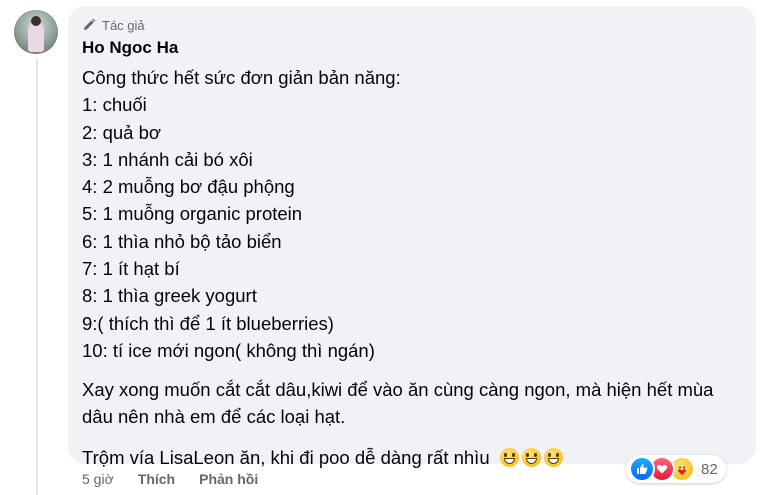 The width and height of the screenshot is (780, 495). Describe the element at coordinates (642, 469) in the screenshot. I see `like-reaction-icon` at that location.